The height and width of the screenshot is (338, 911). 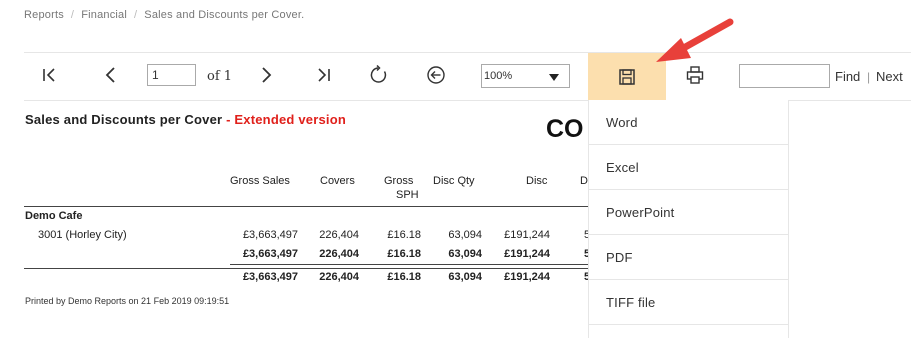 I want to click on report-toolbar: of 1 100% Find | Next, so click(x=467, y=76).